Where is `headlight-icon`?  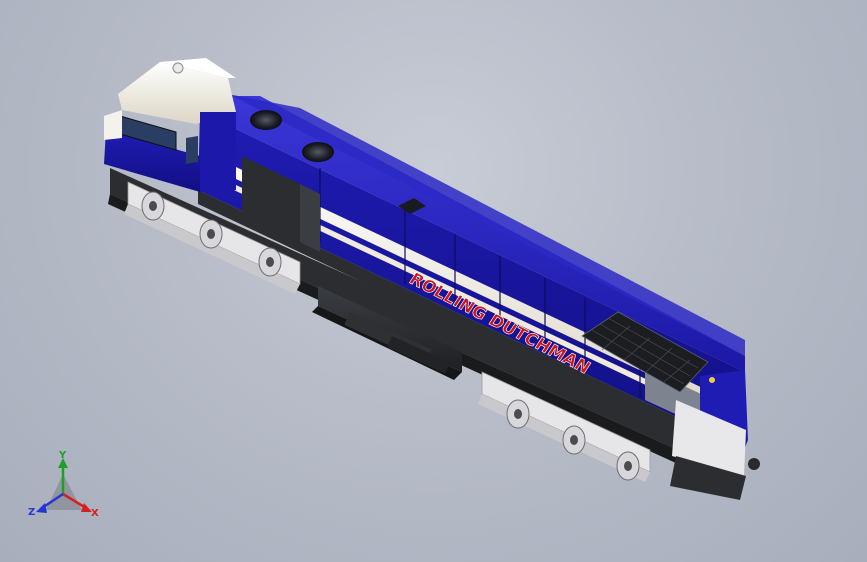
headlight-icon is located at coordinates (712, 380).